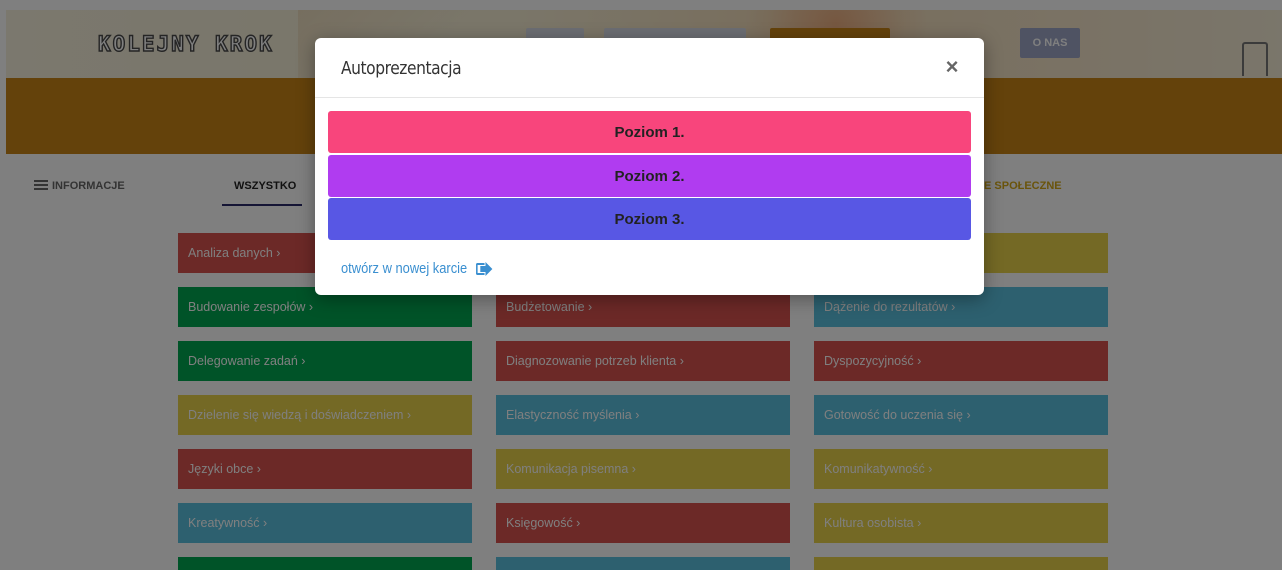 Image resolution: width=1282 pixels, height=570 pixels. I want to click on open-in-new-tab-link: otwórz w nowej karcie, so click(417, 268).